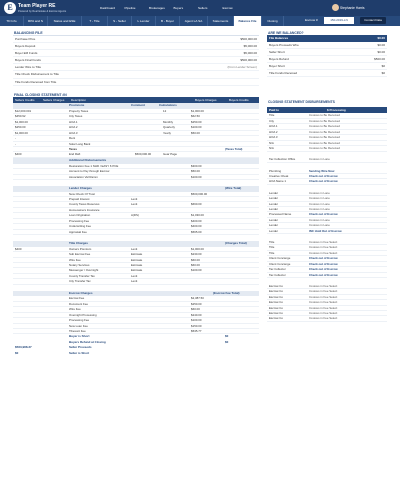 Image resolution: width=400 pixels, height=500 pixels. I want to click on balancing-label: Buyer EM Funds, so click(26, 53).